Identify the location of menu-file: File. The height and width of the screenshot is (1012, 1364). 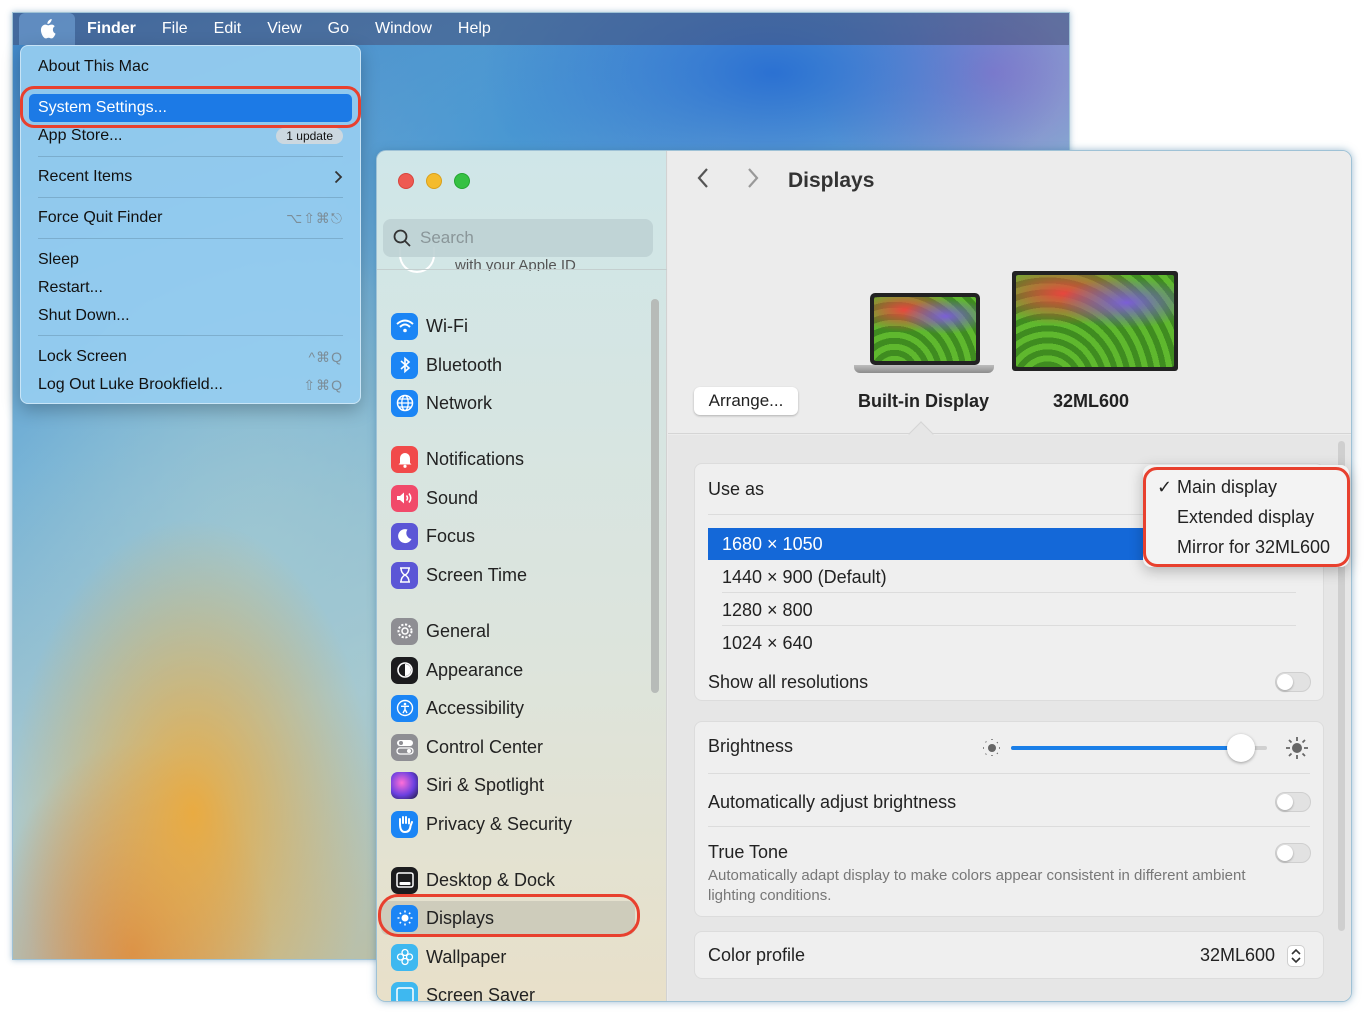
(175, 29).